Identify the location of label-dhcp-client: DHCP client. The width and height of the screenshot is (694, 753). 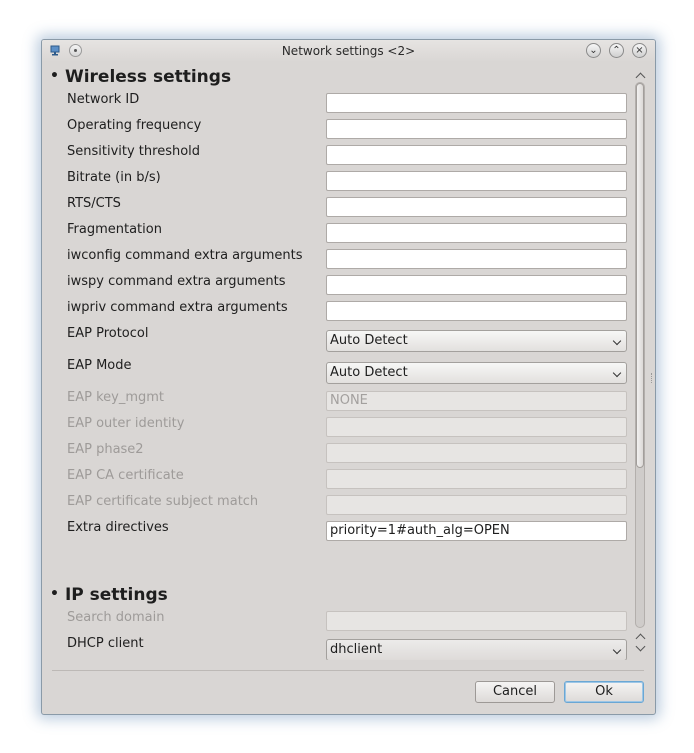
(105, 643).